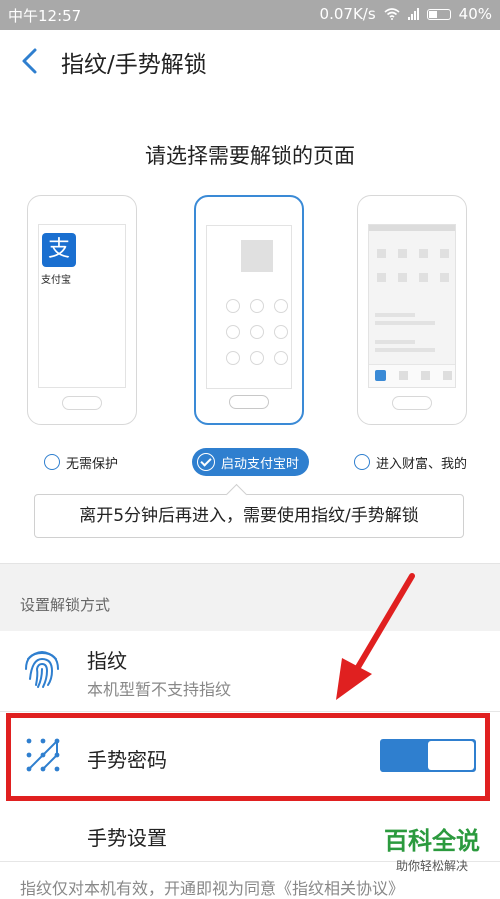  Describe the element at coordinates (438, 14) in the screenshot. I see `battery-icon` at that location.